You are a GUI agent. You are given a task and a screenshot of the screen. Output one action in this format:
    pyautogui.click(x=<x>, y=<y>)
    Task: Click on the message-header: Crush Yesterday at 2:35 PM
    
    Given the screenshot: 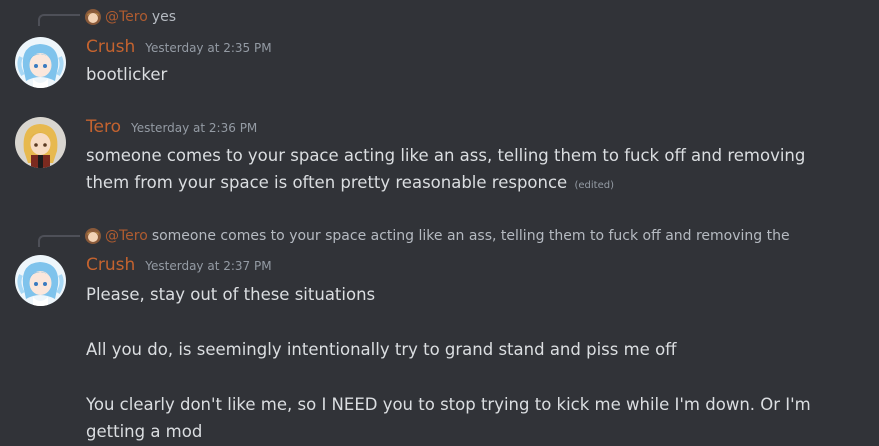 What is the action you would take?
    pyautogui.click(x=179, y=47)
    